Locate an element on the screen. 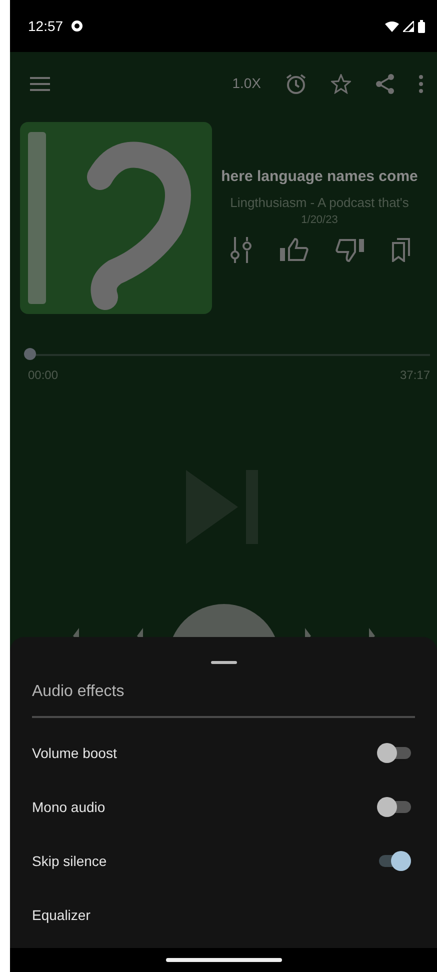  duration-time: 37:17 is located at coordinates (415, 375).